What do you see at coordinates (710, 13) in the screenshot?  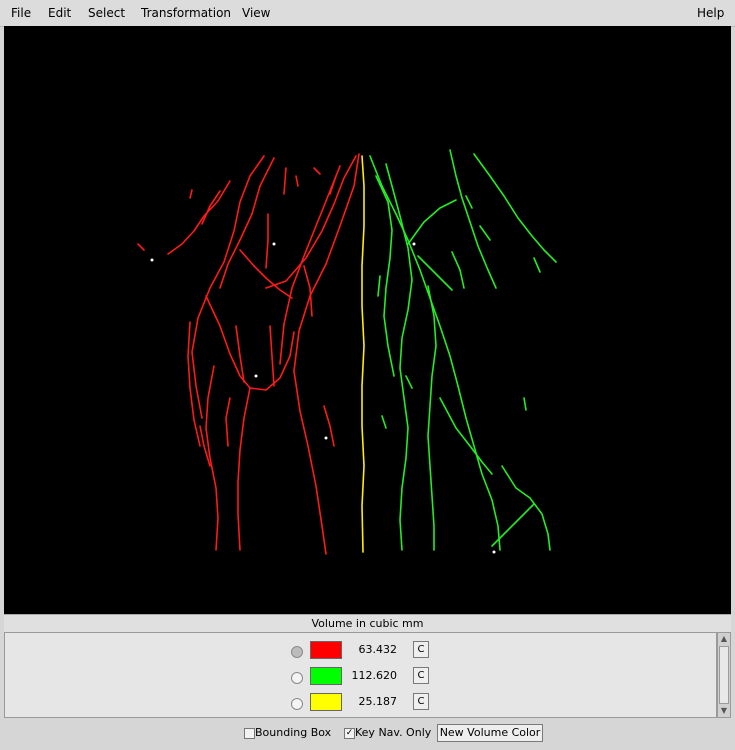 I see `menu-help: Help` at bounding box center [710, 13].